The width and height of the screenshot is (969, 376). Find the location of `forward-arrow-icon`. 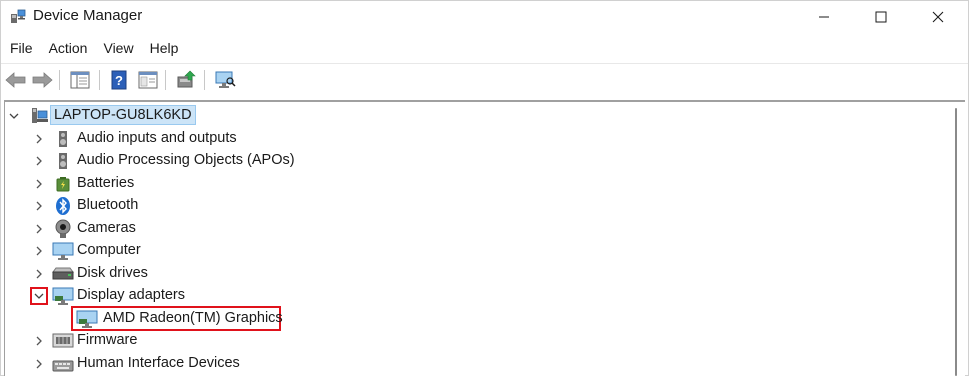

forward-arrow-icon is located at coordinates (42, 80).